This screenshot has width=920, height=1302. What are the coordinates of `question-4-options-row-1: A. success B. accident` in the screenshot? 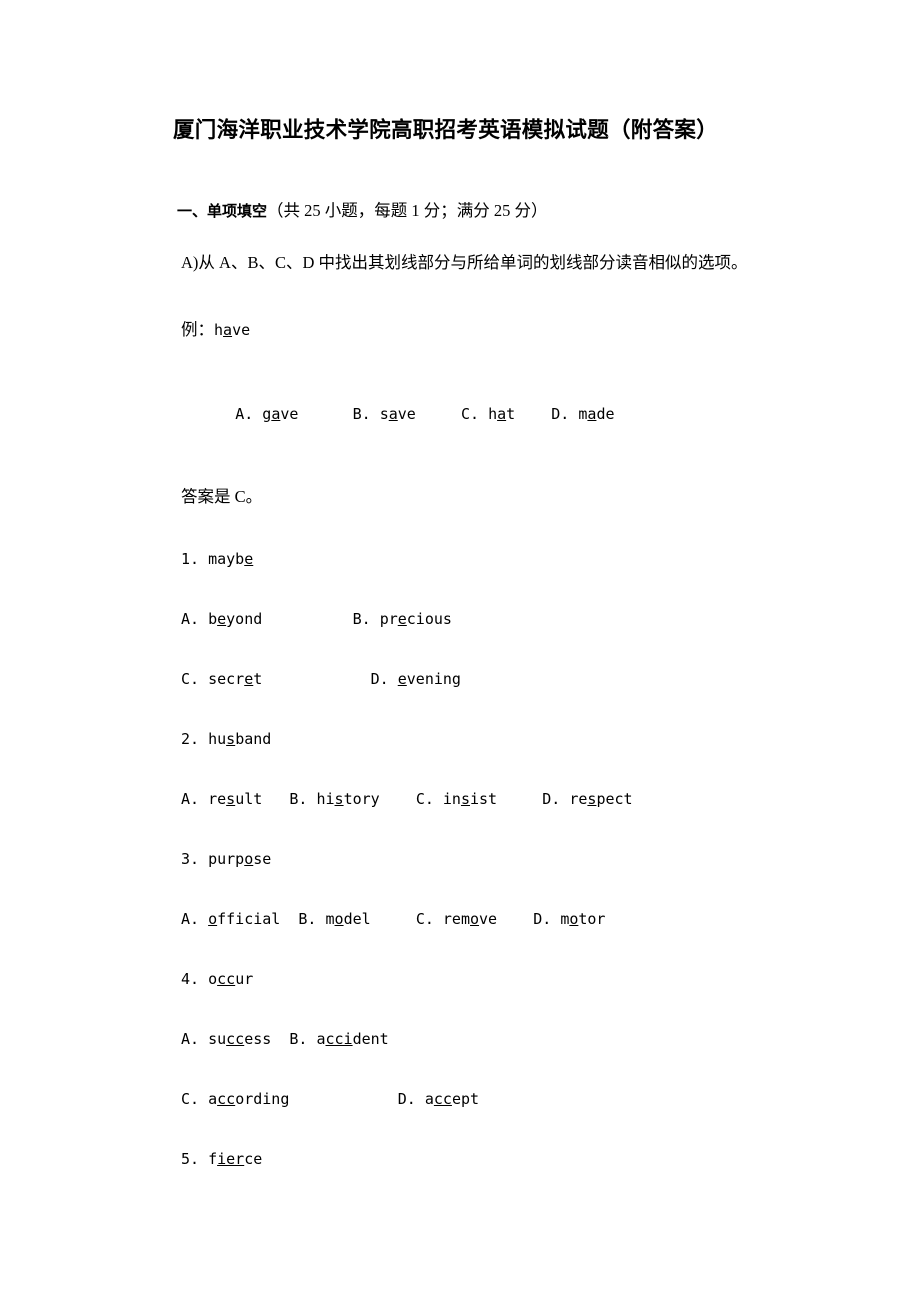 It's located at (462, 1039).